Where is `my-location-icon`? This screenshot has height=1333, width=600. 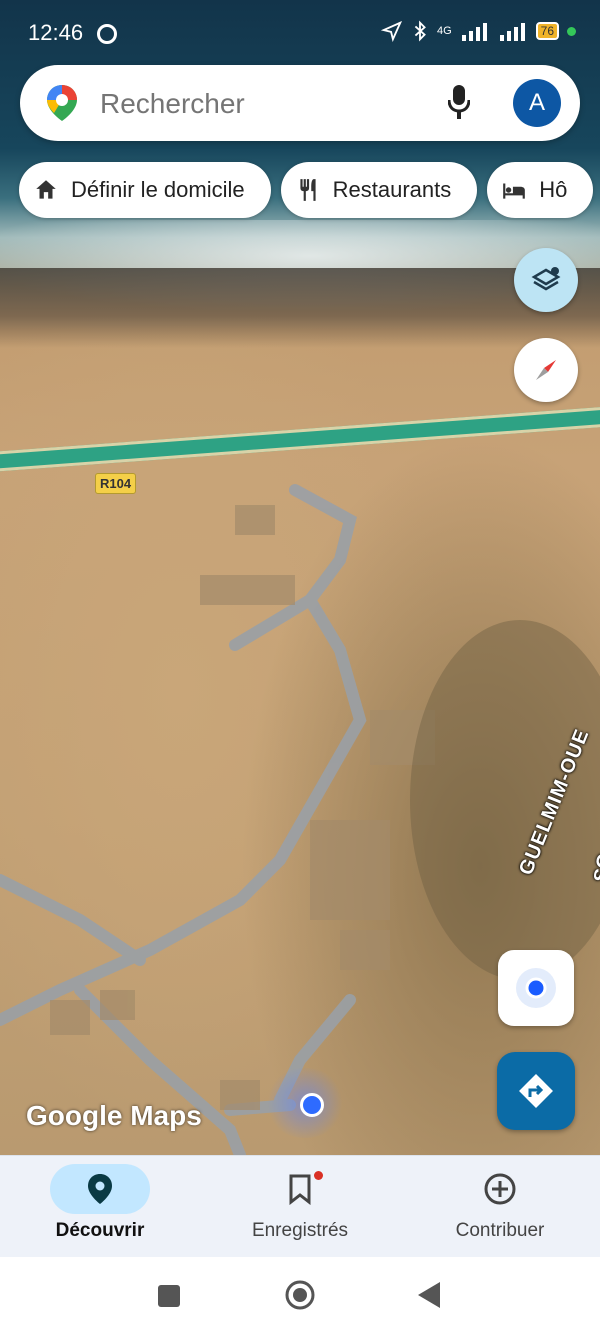 my-location-icon is located at coordinates (536, 988).